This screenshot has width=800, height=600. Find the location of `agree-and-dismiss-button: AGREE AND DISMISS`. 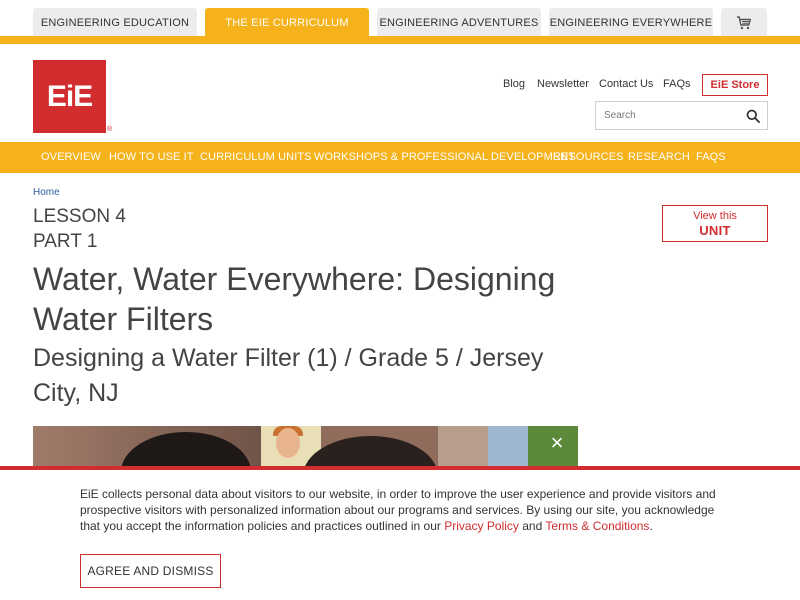

agree-and-dismiss-button: AGREE AND DISMISS is located at coordinates (150, 571).